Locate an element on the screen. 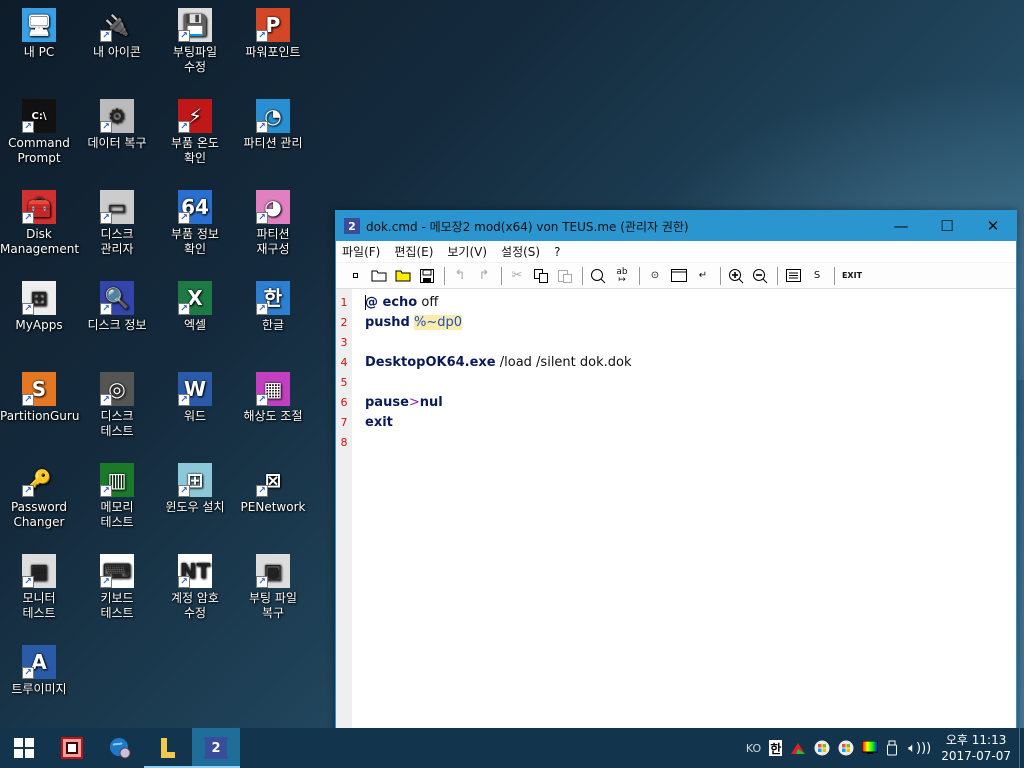 The image size is (1024, 768). browse-button is located at coordinates (403, 276).